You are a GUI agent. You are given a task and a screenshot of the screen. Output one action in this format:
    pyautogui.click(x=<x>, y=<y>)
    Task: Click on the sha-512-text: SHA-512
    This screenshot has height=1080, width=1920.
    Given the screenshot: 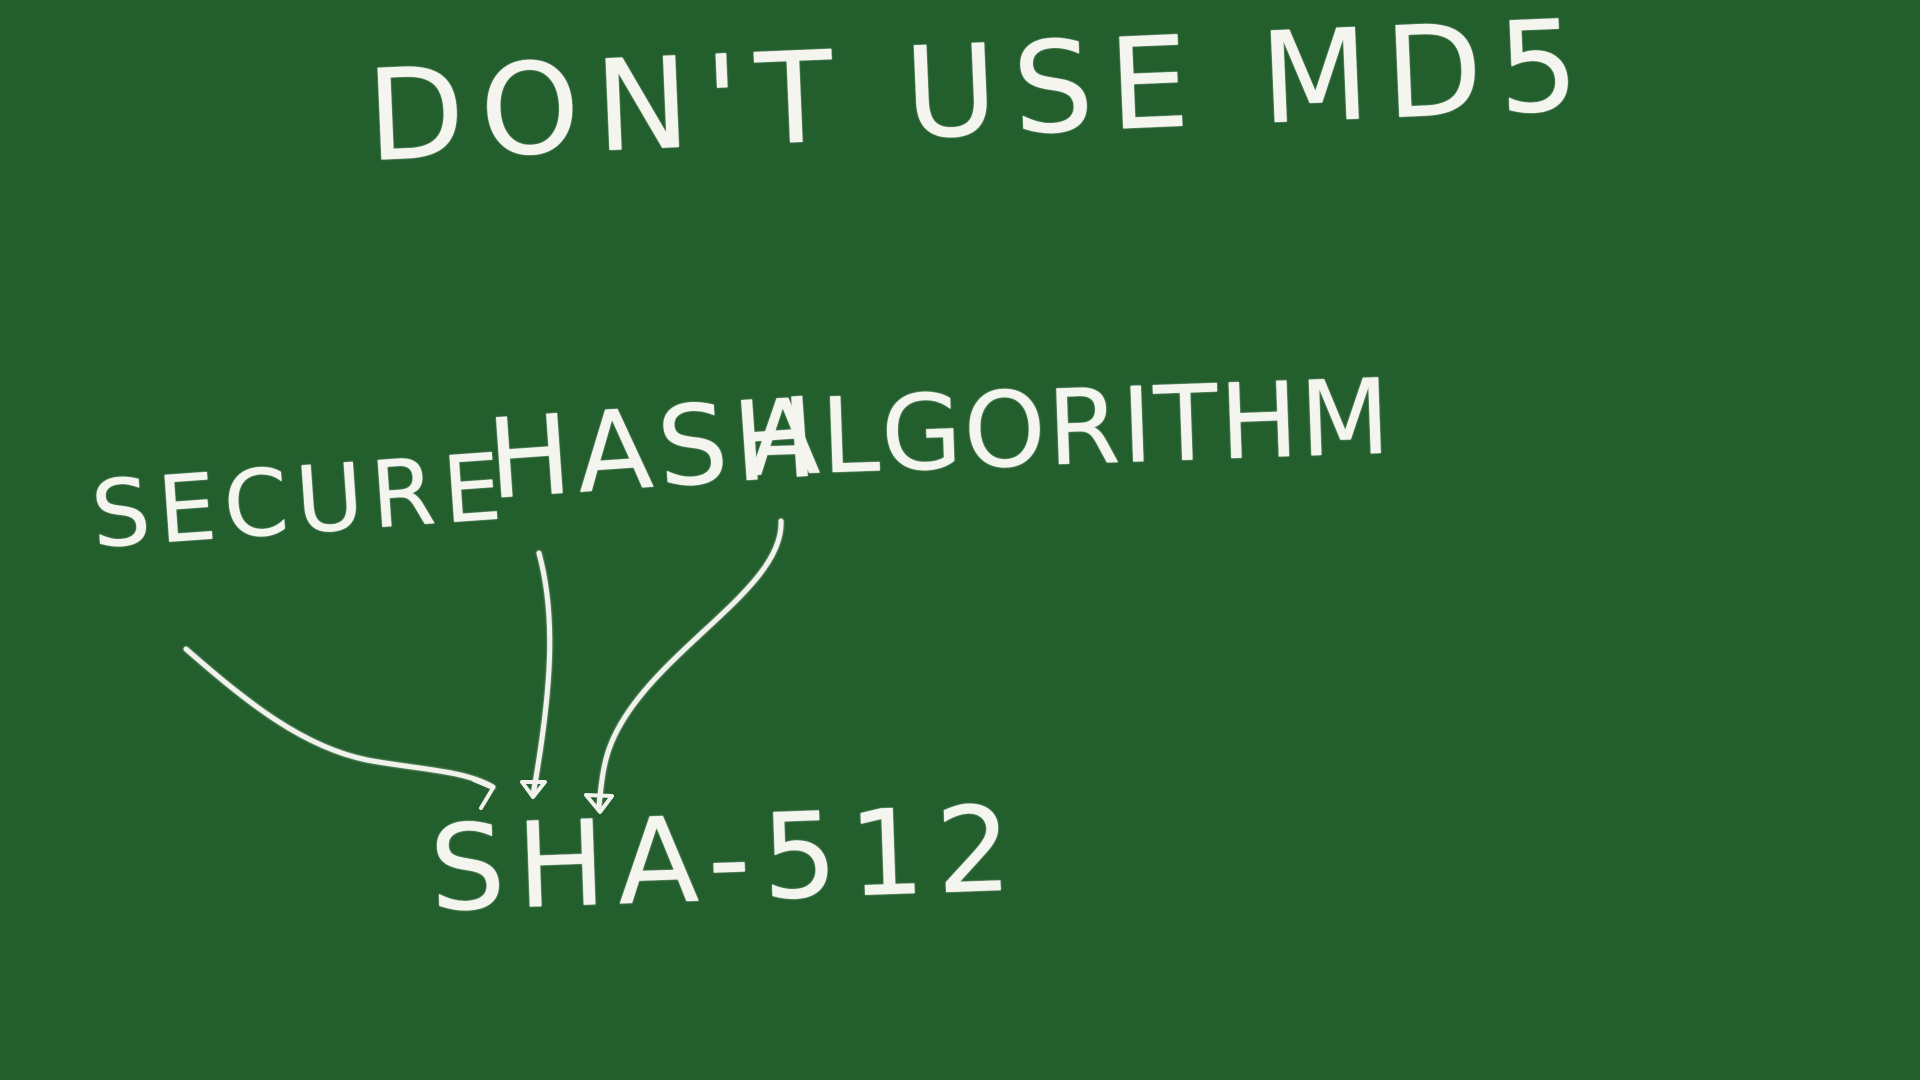 What is the action you would take?
    pyautogui.click(x=726, y=858)
    